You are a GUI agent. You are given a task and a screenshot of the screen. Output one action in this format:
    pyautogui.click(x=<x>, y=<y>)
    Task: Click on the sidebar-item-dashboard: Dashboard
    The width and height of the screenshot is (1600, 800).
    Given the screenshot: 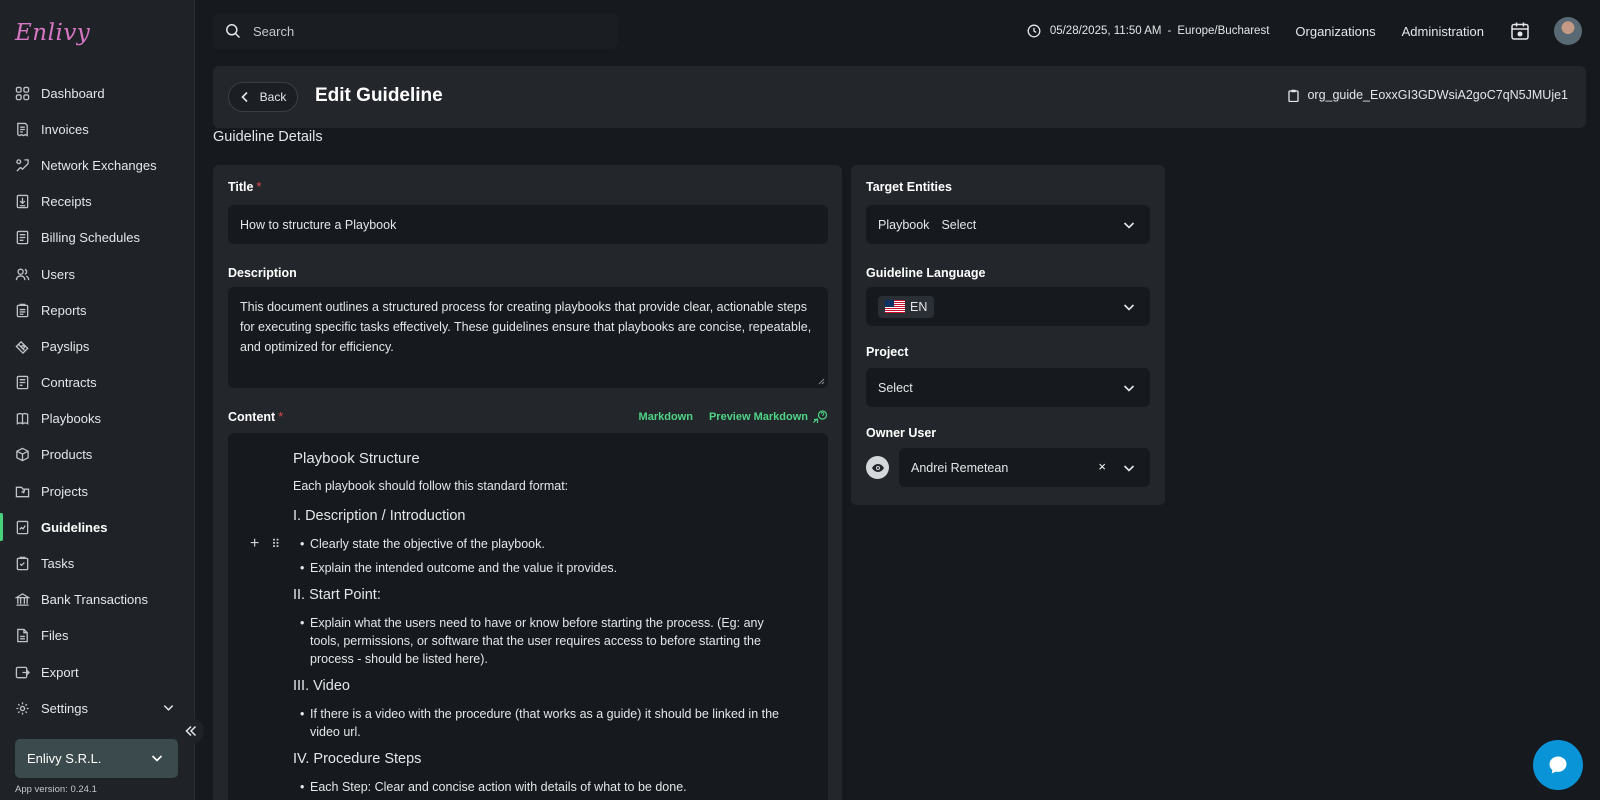 What is the action you would take?
    pyautogui.click(x=97, y=93)
    